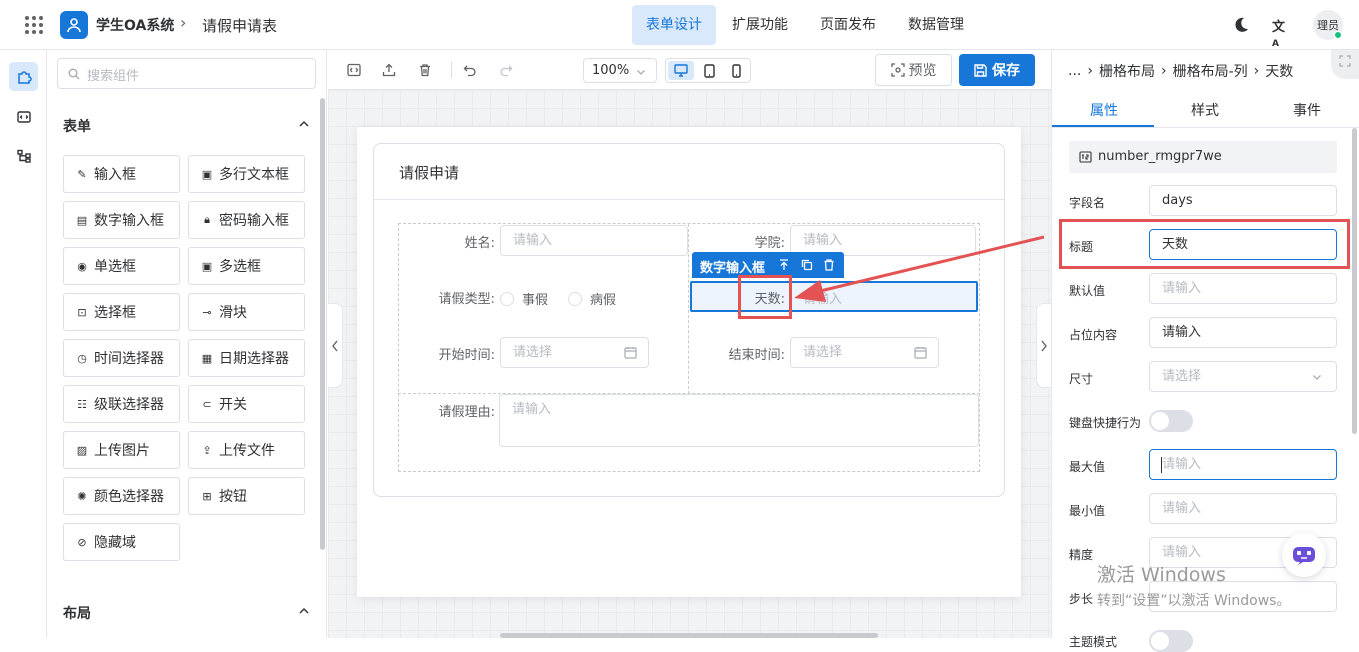 This screenshot has width=1359, height=652. What do you see at coordinates (574, 352) in the screenshot?
I see `start-time-picker: 请选择` at bounding box center [574, 352].